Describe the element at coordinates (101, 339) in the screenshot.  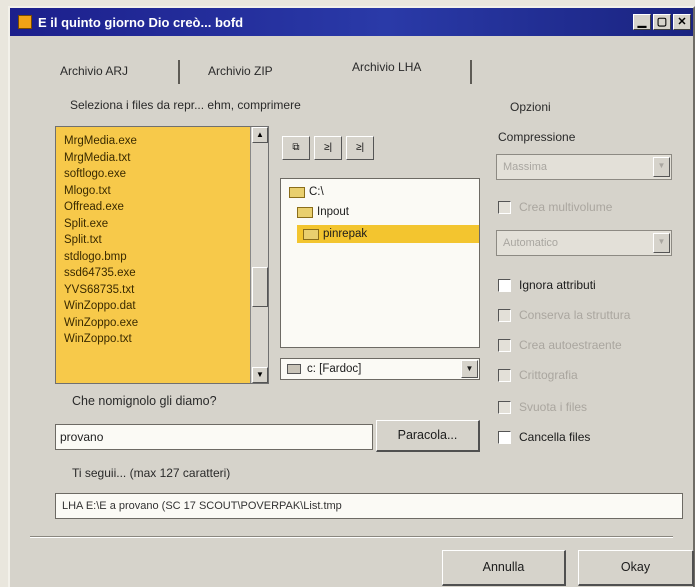
I see `list-item: WinZoppo.txt` at that location.